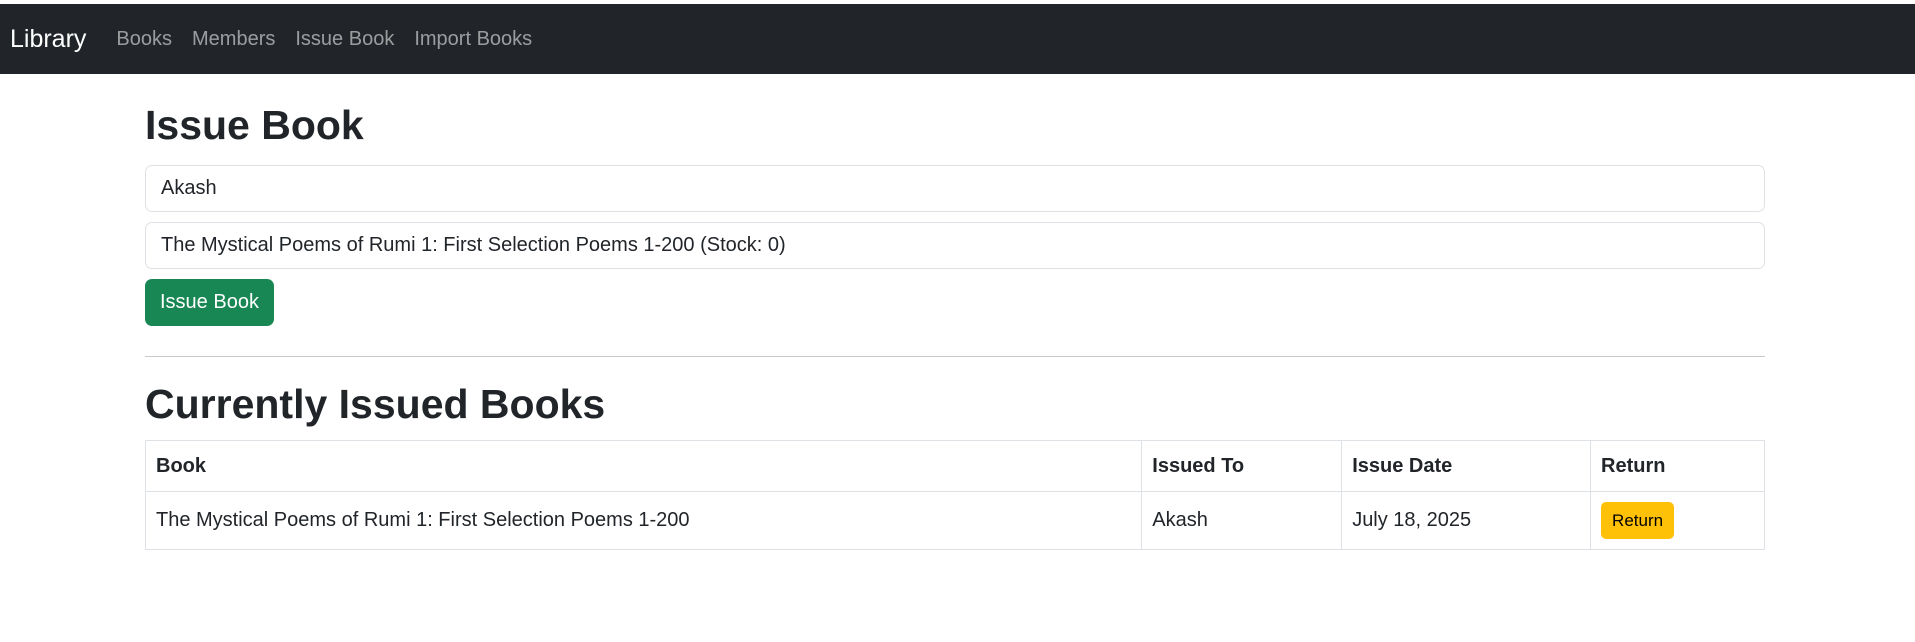  I want to click on cell-return: Return, so click(1677, 520).